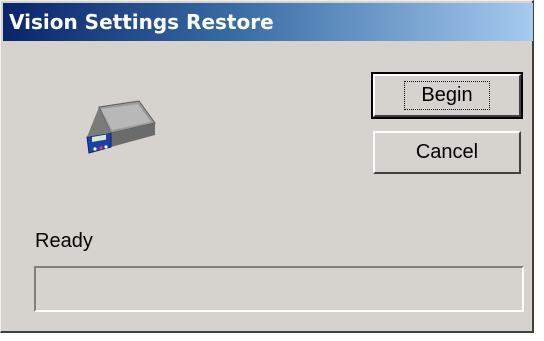 Image resolution: width=544 pixels, height=341 pixels. I want to click on cancel-button: Cancel, so click(447, 152).